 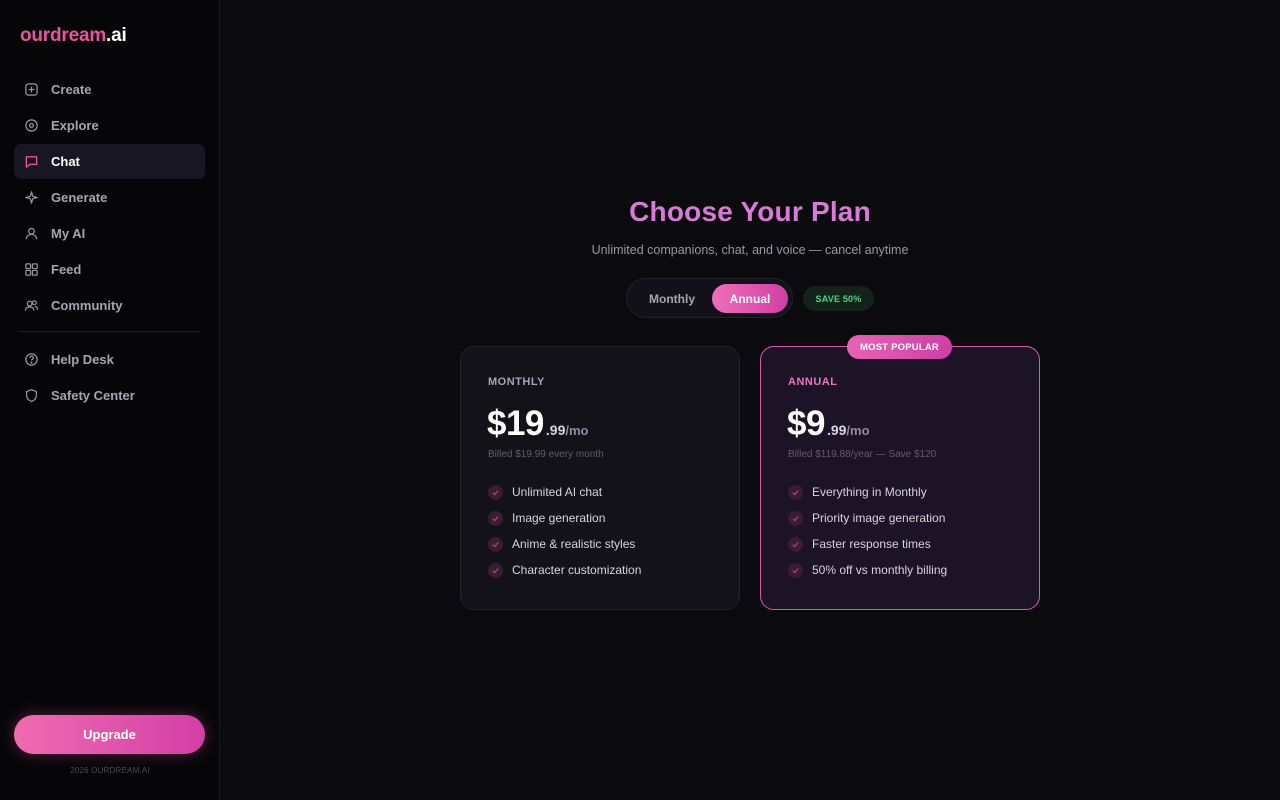 I want to click on feature-label: Everything in Monthly, so click(x=869, y=492).